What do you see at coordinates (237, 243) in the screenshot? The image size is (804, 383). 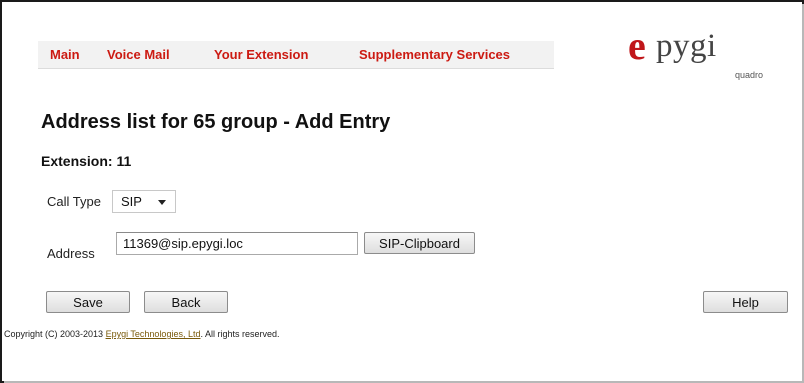 I see `address-input` at bounding box center [237, 243].